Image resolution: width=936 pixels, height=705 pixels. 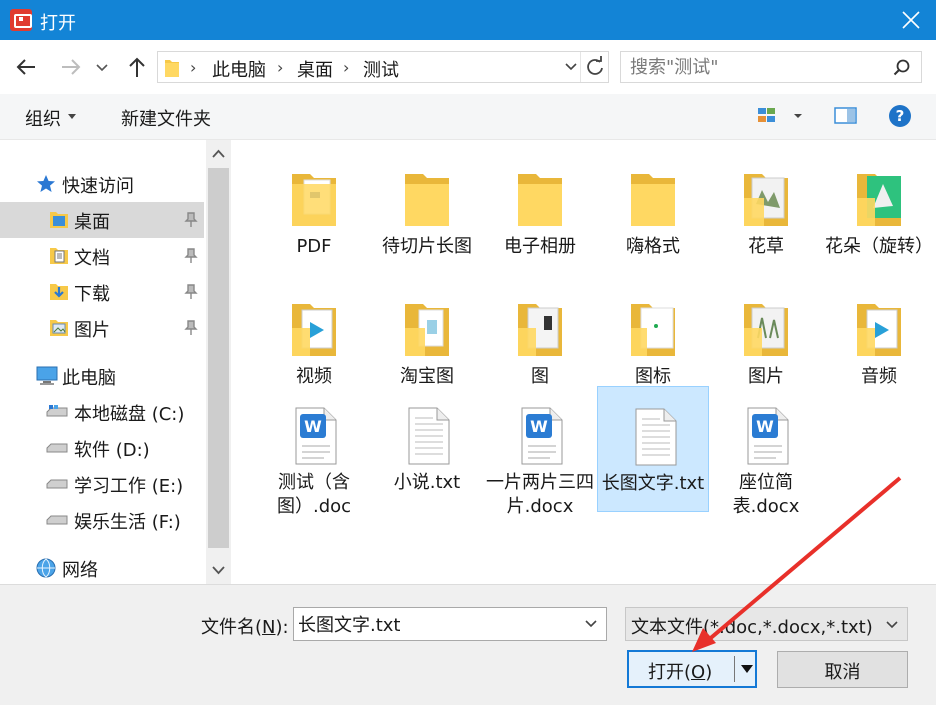 What do you see at coordinates (112, 450) in the screenshot?
I see `nav-label: 软件 (D:)` at bounding box center [112, 450].